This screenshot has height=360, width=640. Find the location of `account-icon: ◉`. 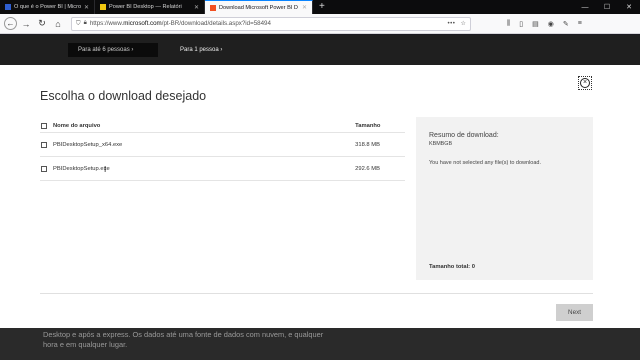

account-icon: ◉ is located at coordinates (551, 24).